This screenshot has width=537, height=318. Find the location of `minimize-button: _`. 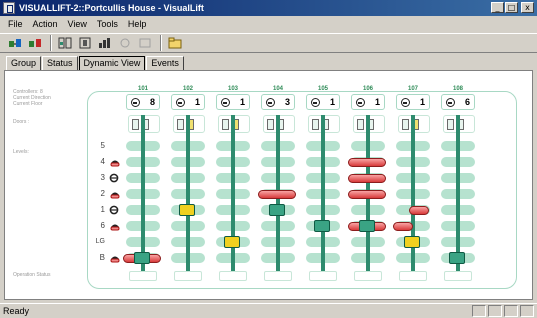

minimize-button: _ is located at coordinates (497, 7).